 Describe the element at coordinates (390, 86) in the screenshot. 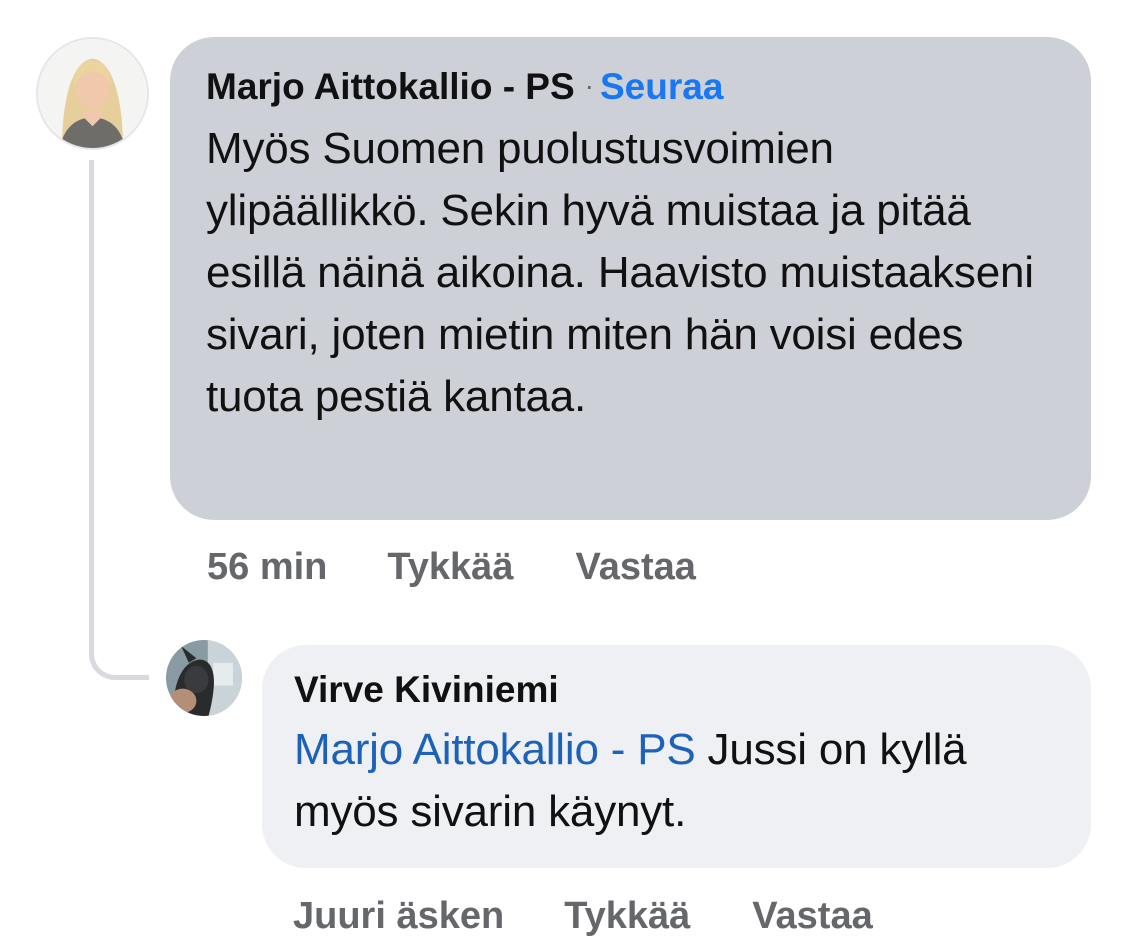

I see `comment-author-name: Marjo Aittokallio - PS` at that location.